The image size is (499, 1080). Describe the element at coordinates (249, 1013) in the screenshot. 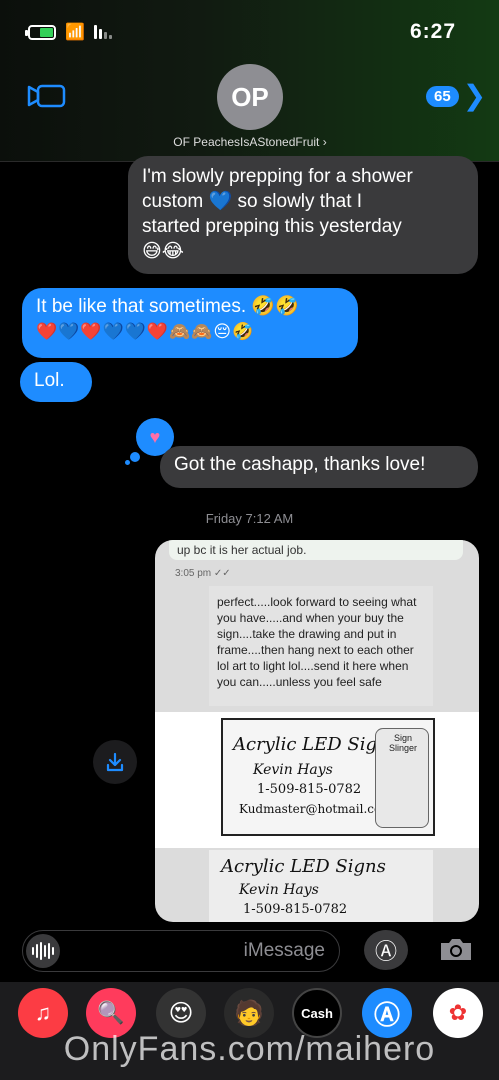

I see `memoji-icon: 🧑` at that location.